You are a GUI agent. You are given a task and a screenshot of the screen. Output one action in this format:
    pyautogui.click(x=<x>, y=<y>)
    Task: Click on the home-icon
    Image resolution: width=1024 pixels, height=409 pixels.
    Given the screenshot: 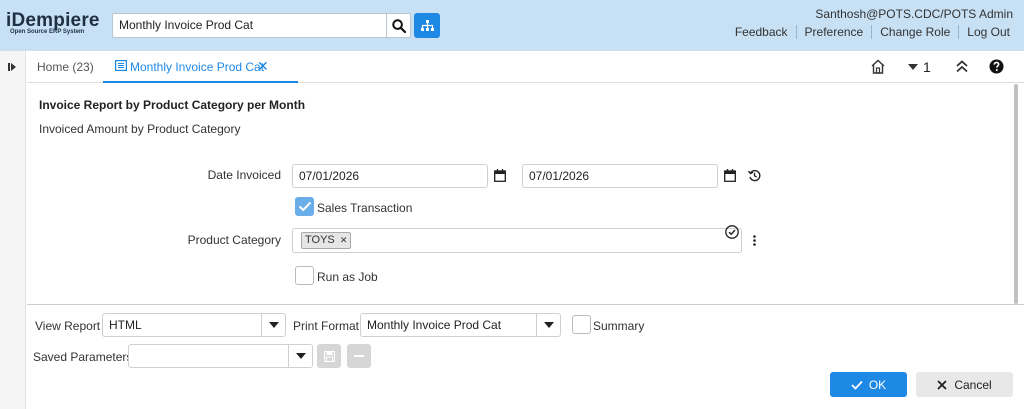 What is the action you would take?
    pyautogui.click(x=878, y=68)
    